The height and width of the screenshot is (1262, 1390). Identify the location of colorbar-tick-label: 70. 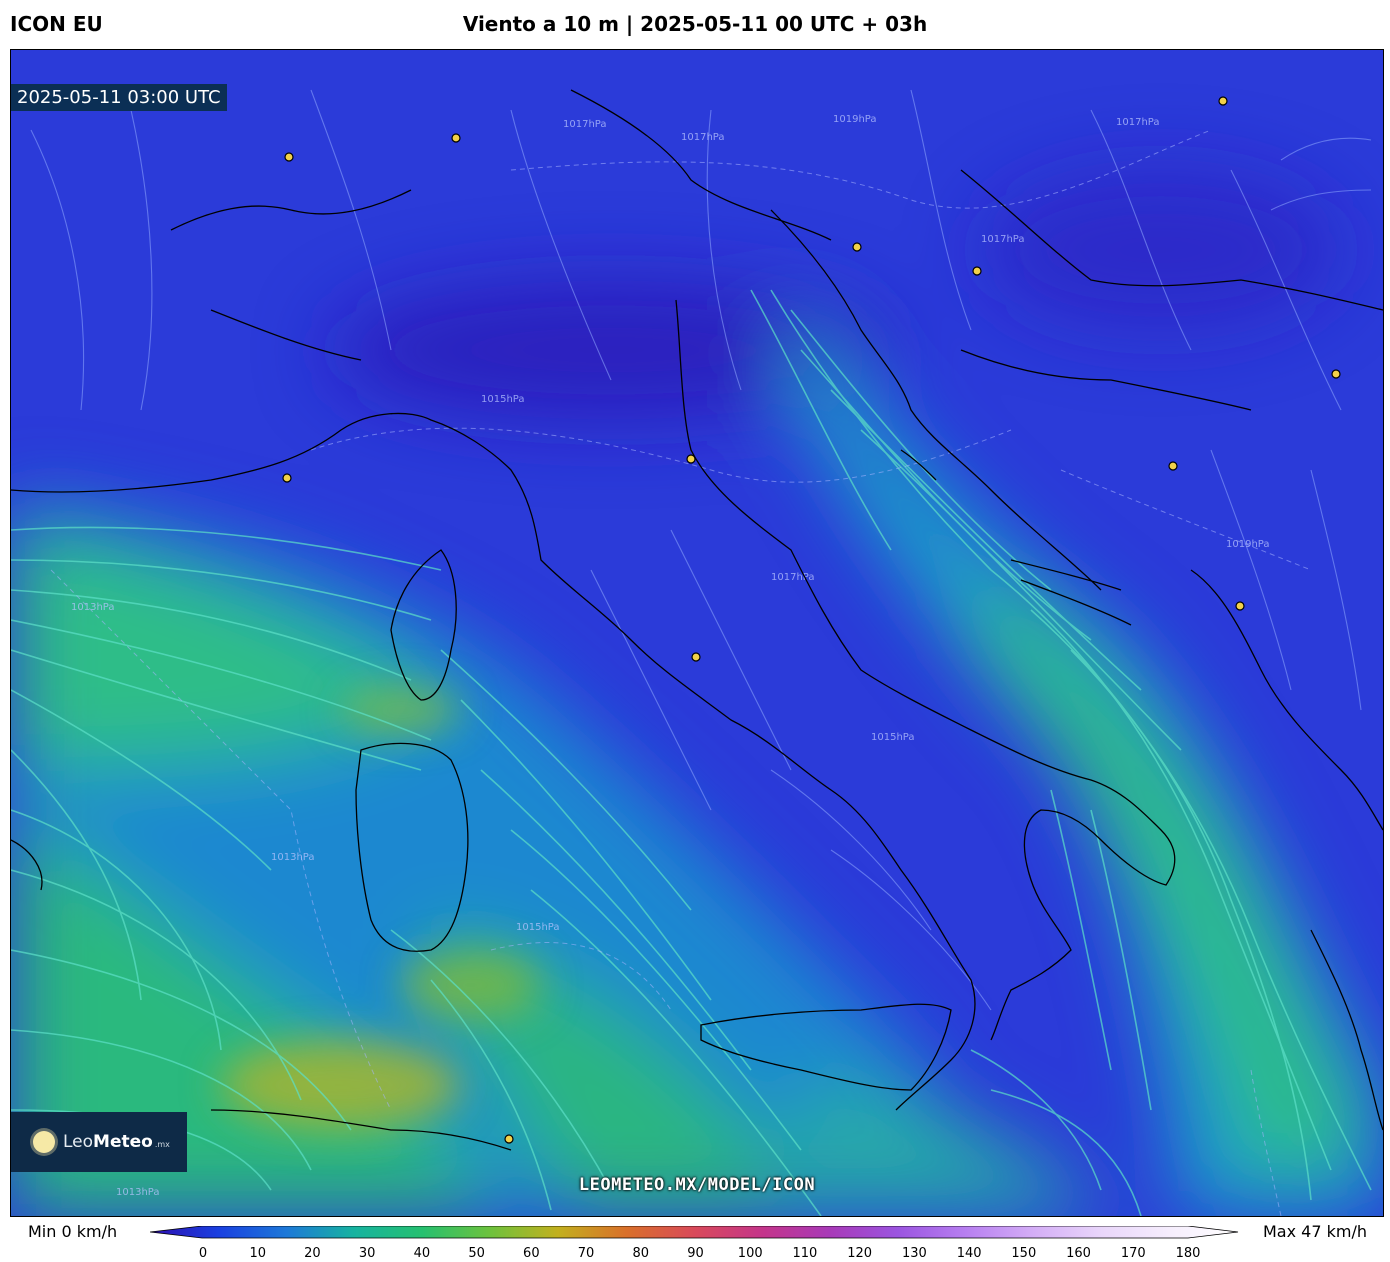
(586, 1253).